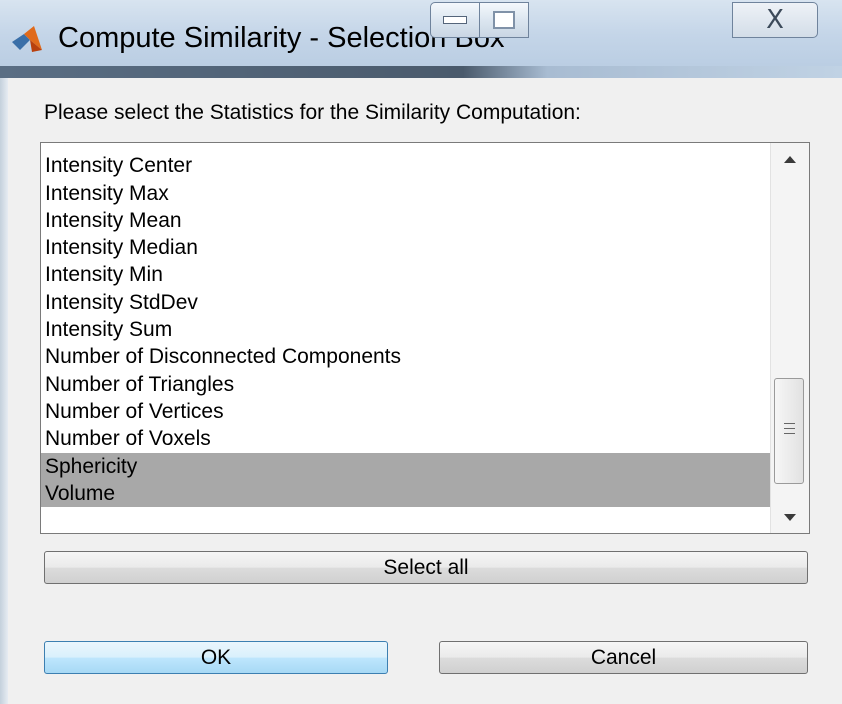 Image resolution: width=842 pixels, height=704 pixels. What do you see at coordinates (789, 338) in the screenshot?
I see `vertical-scrollbar` at bounding box center [789, 338].